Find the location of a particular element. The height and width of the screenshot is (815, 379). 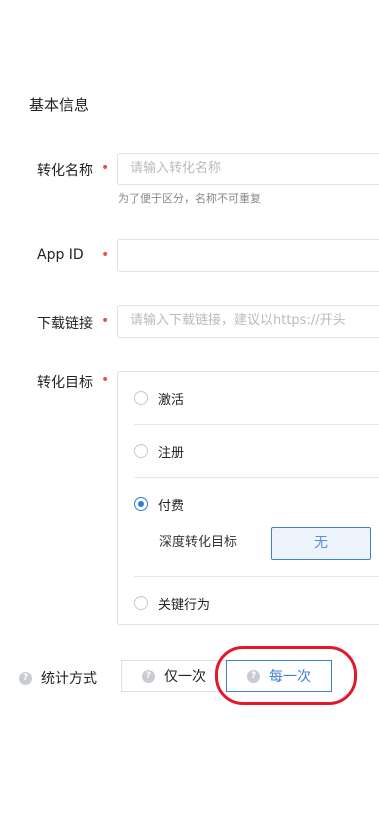

section-title: 基本信息 is located at coordinates (59, 105).